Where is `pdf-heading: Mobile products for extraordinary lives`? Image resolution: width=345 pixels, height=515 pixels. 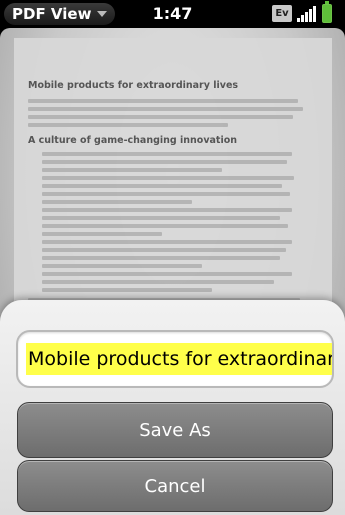 pdf-heading: Mobile products for extraordinary lives is located at coordinates (133, 85).